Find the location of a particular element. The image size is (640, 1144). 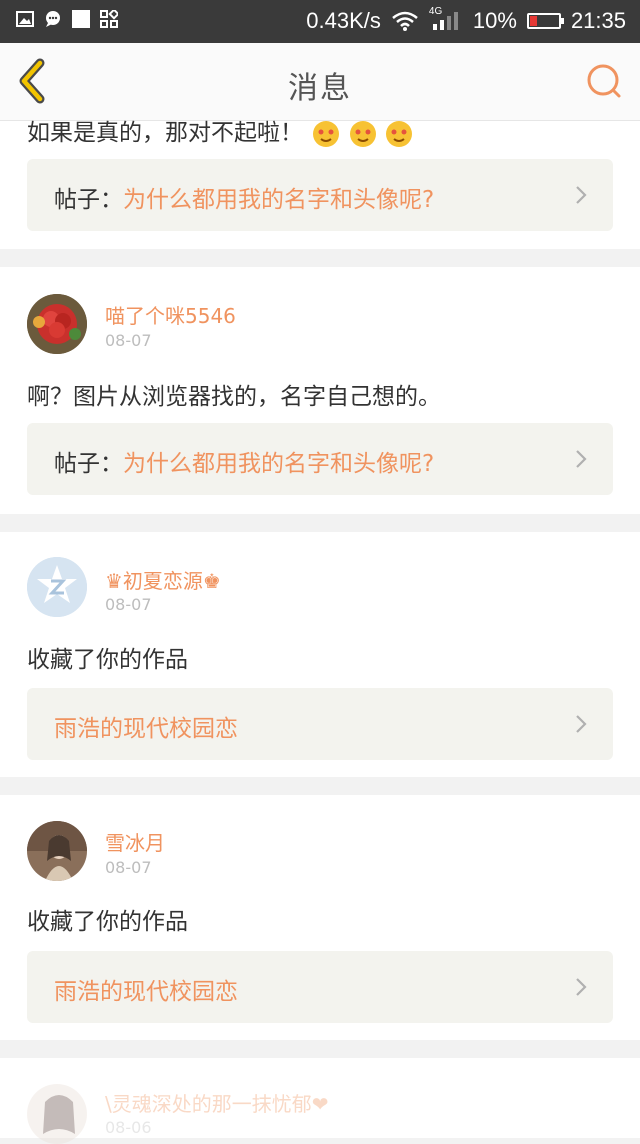

username: 雪冰月 is located at coordinates (135, 841).